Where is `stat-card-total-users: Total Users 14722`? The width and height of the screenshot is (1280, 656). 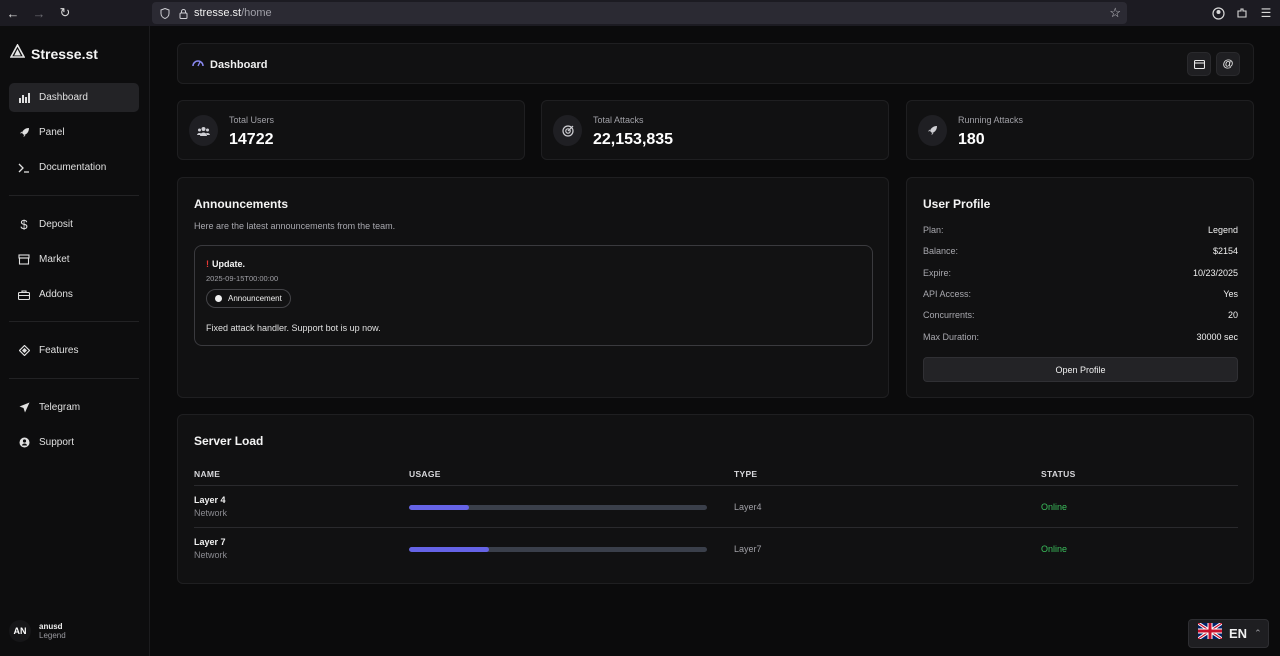
stat-card-total-users: Total Users 14722 is located at coordinates (351, 130).